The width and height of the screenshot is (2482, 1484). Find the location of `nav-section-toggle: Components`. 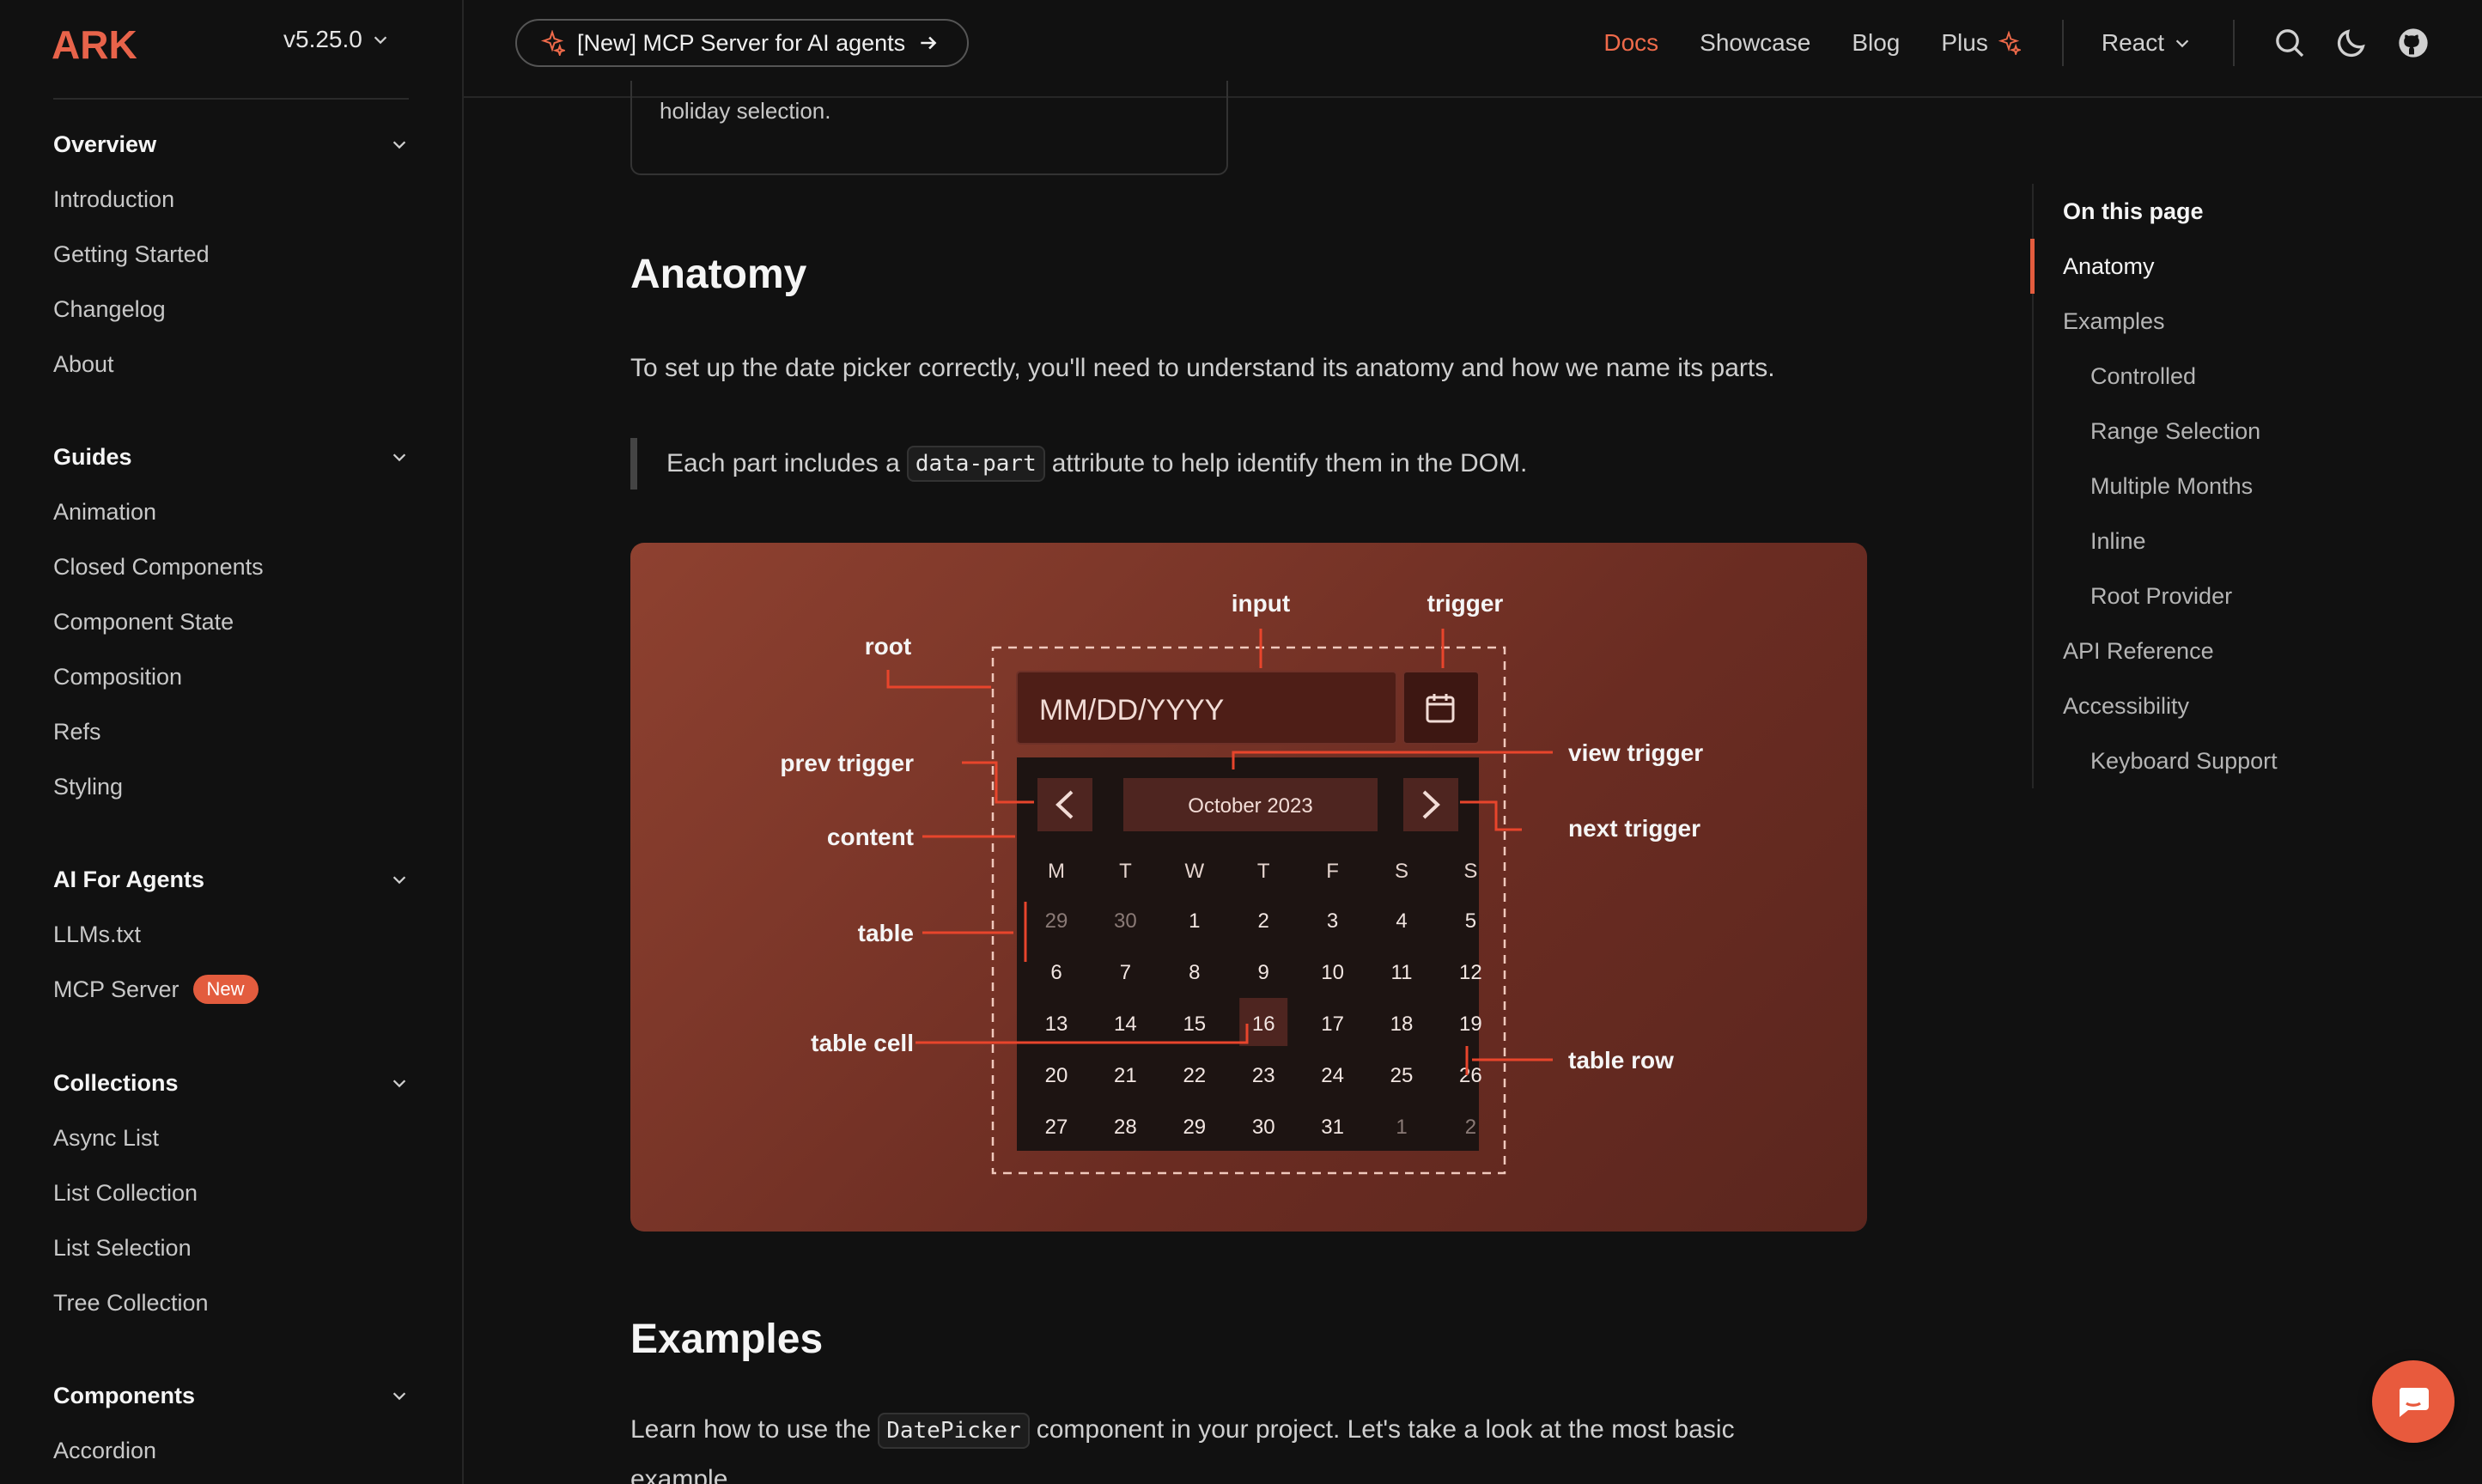

nav-section-toggle: Components is located at coordinates (231, 1396).